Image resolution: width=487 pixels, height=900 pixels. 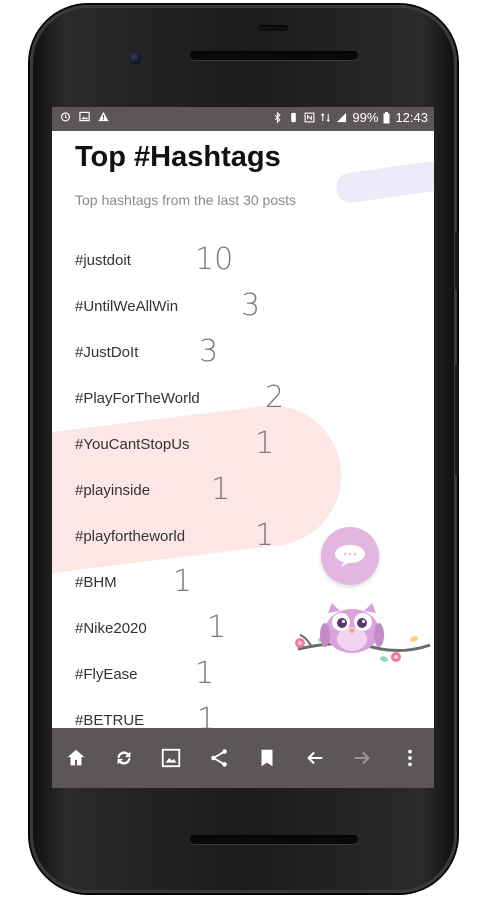 I want to click on battery-percent: 99%, so click(x=365, y=117).